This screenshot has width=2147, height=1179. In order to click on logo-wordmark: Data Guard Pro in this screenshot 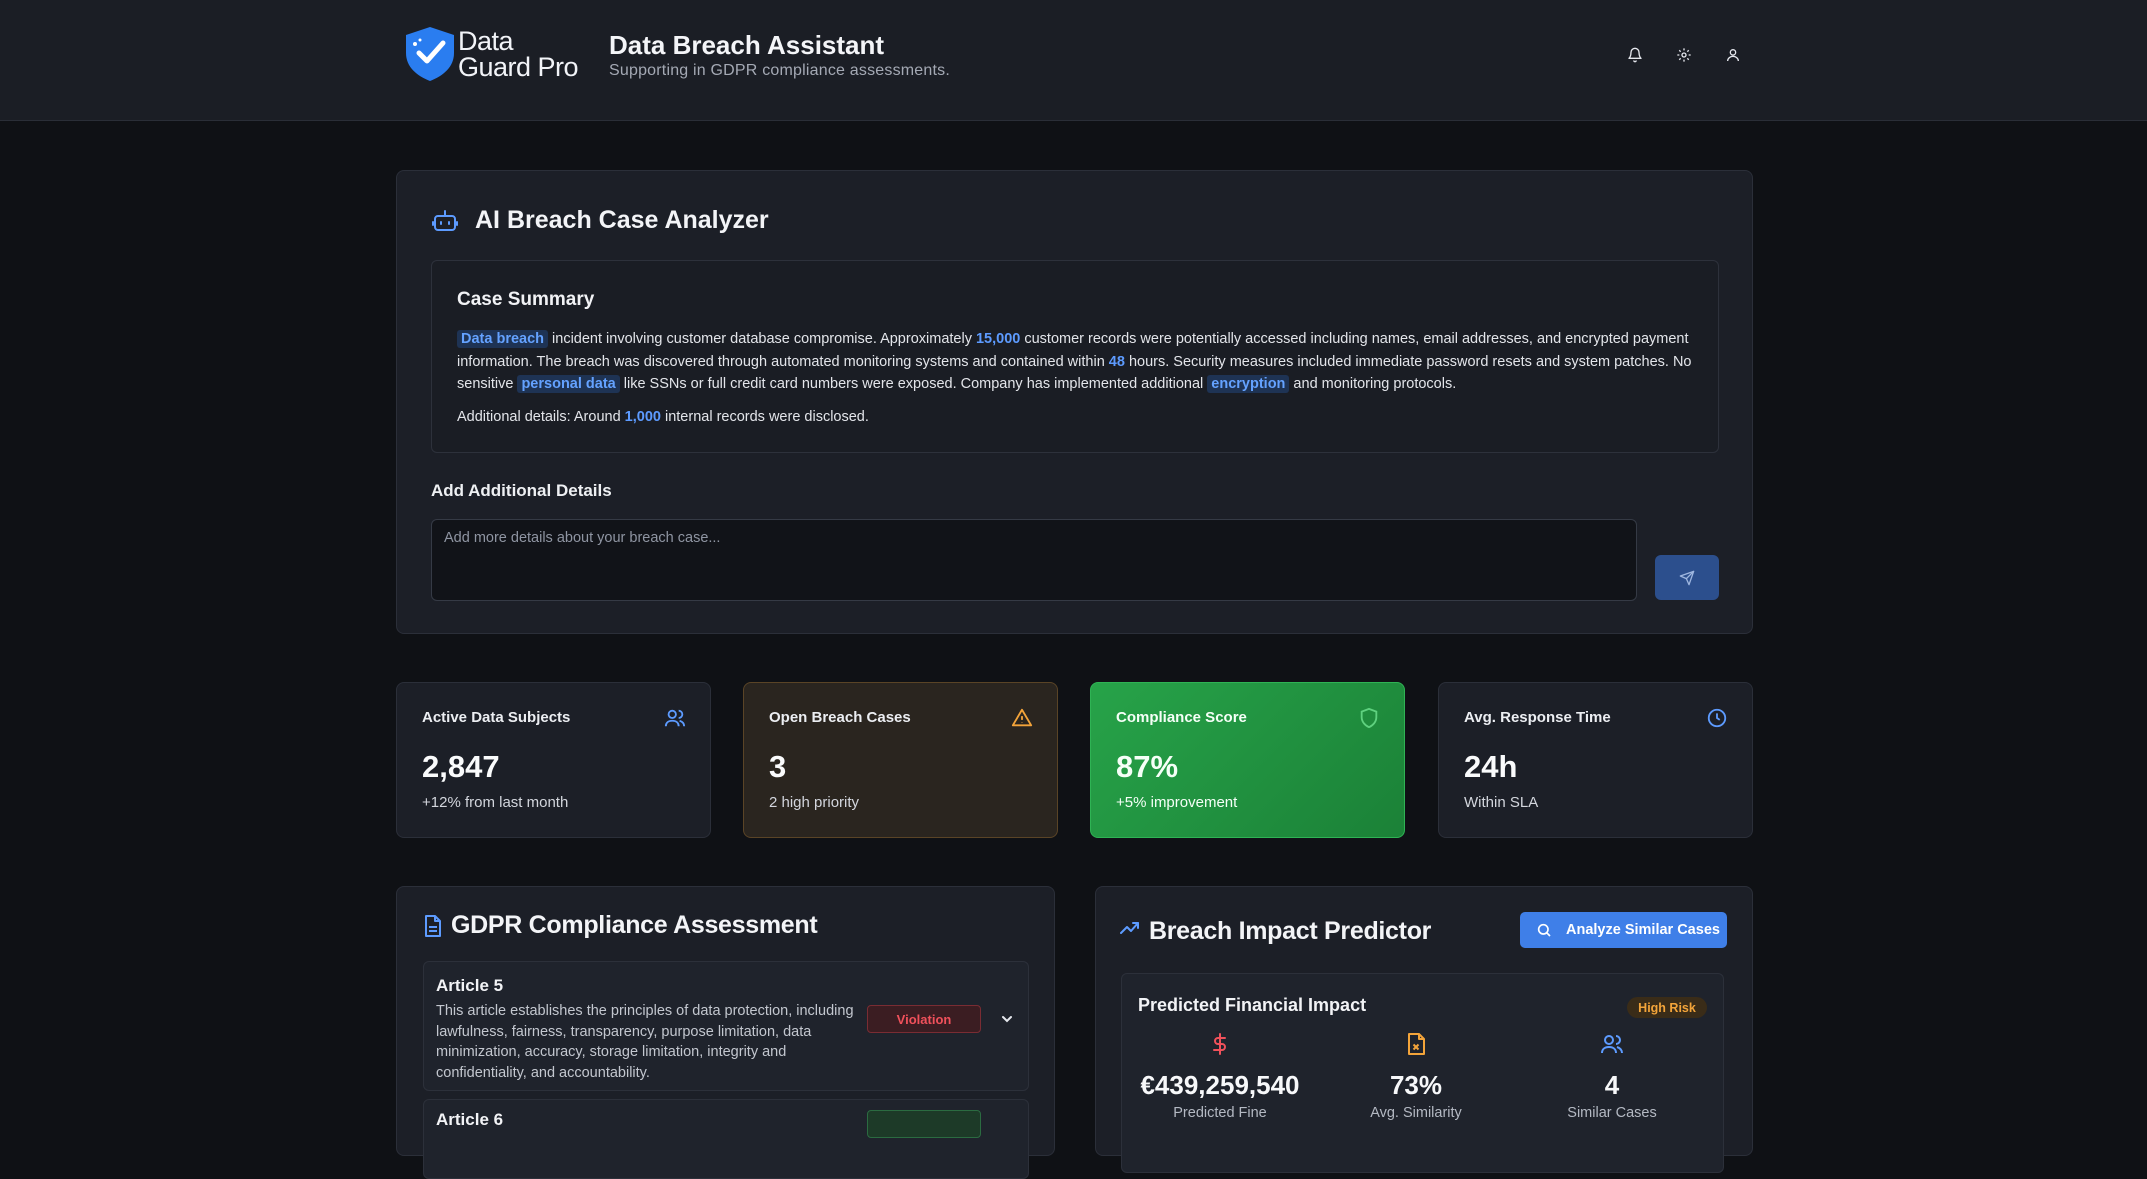, I will do `click(523, 54)`.